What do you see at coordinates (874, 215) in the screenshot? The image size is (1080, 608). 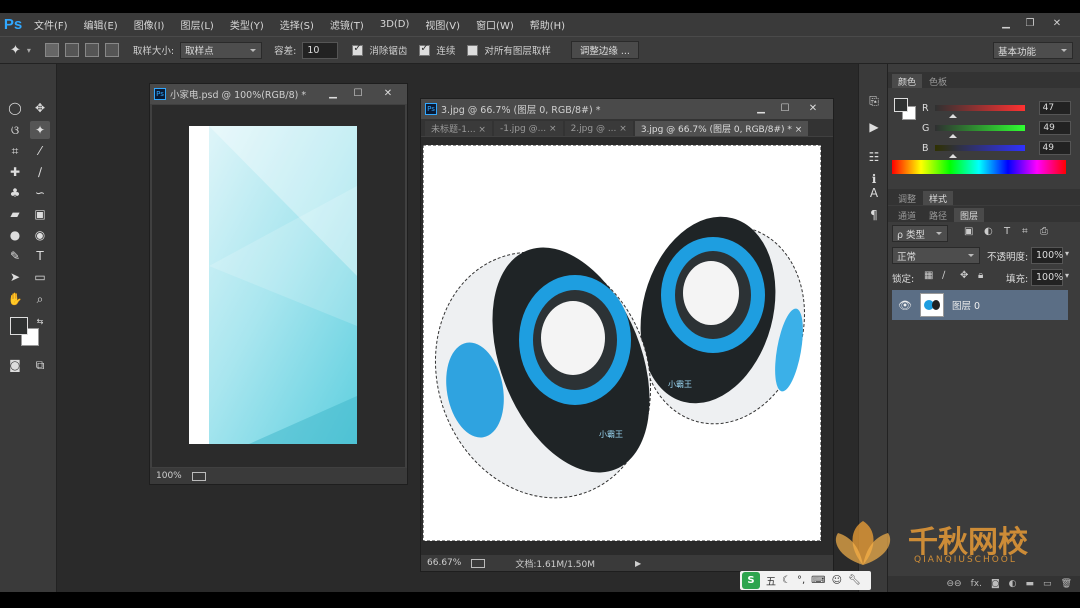 I see `paragraph-panel-icon: ¶` at bounding box center [874, 215].